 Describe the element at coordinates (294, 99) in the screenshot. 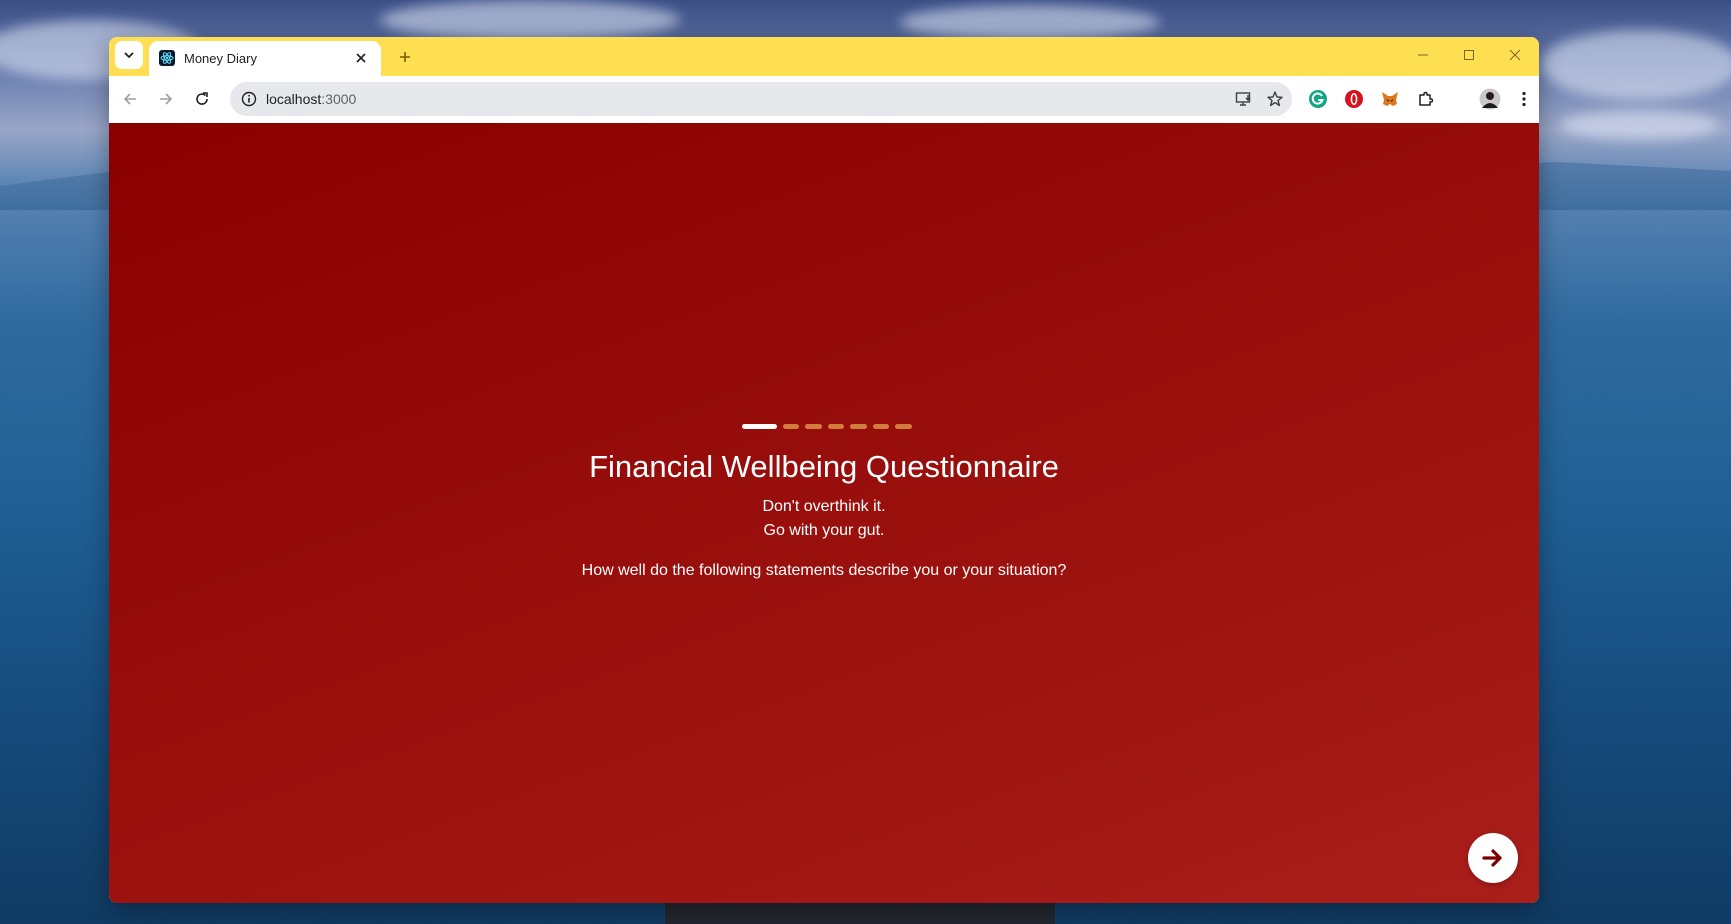

I see `url-host: localhost` at that location.